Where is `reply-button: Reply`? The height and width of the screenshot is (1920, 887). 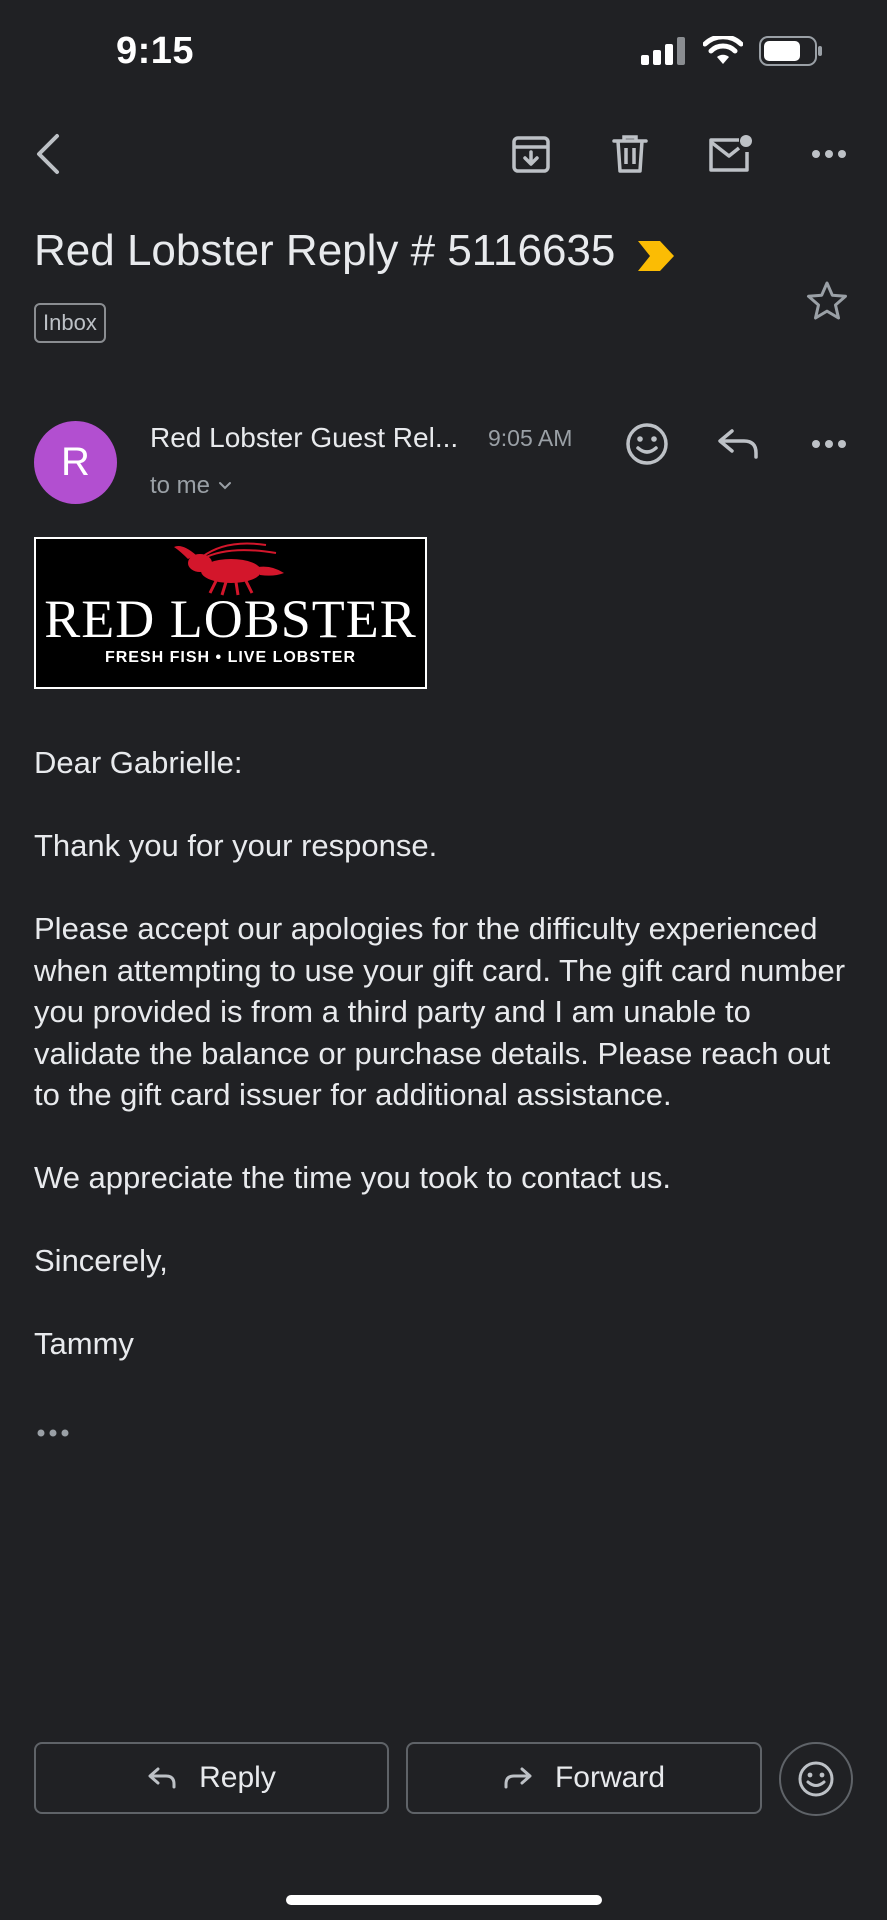 reply-button: Reply is located at coordinates (211, 1778).